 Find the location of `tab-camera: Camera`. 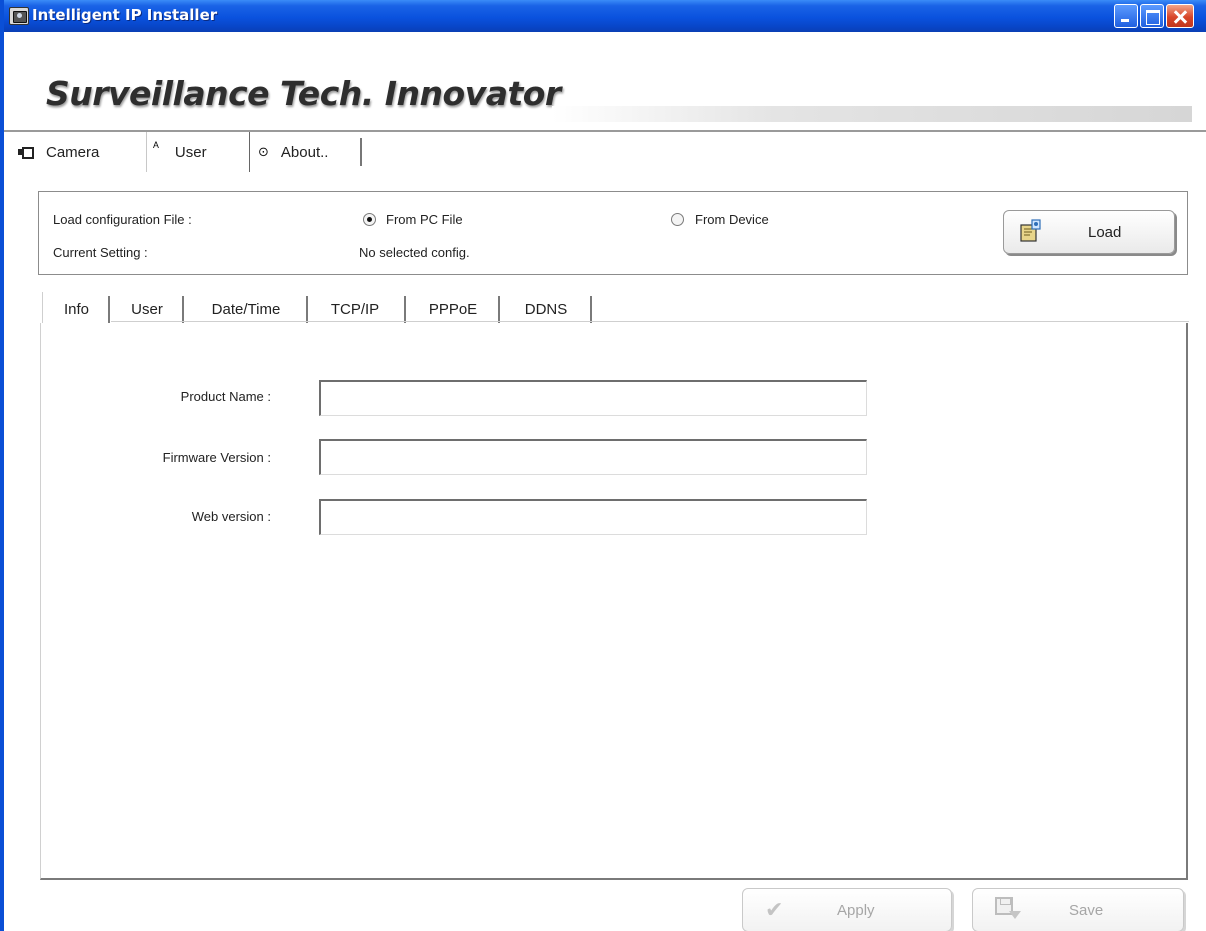

tab-camera: Camera is located at coordinates (58, 152).